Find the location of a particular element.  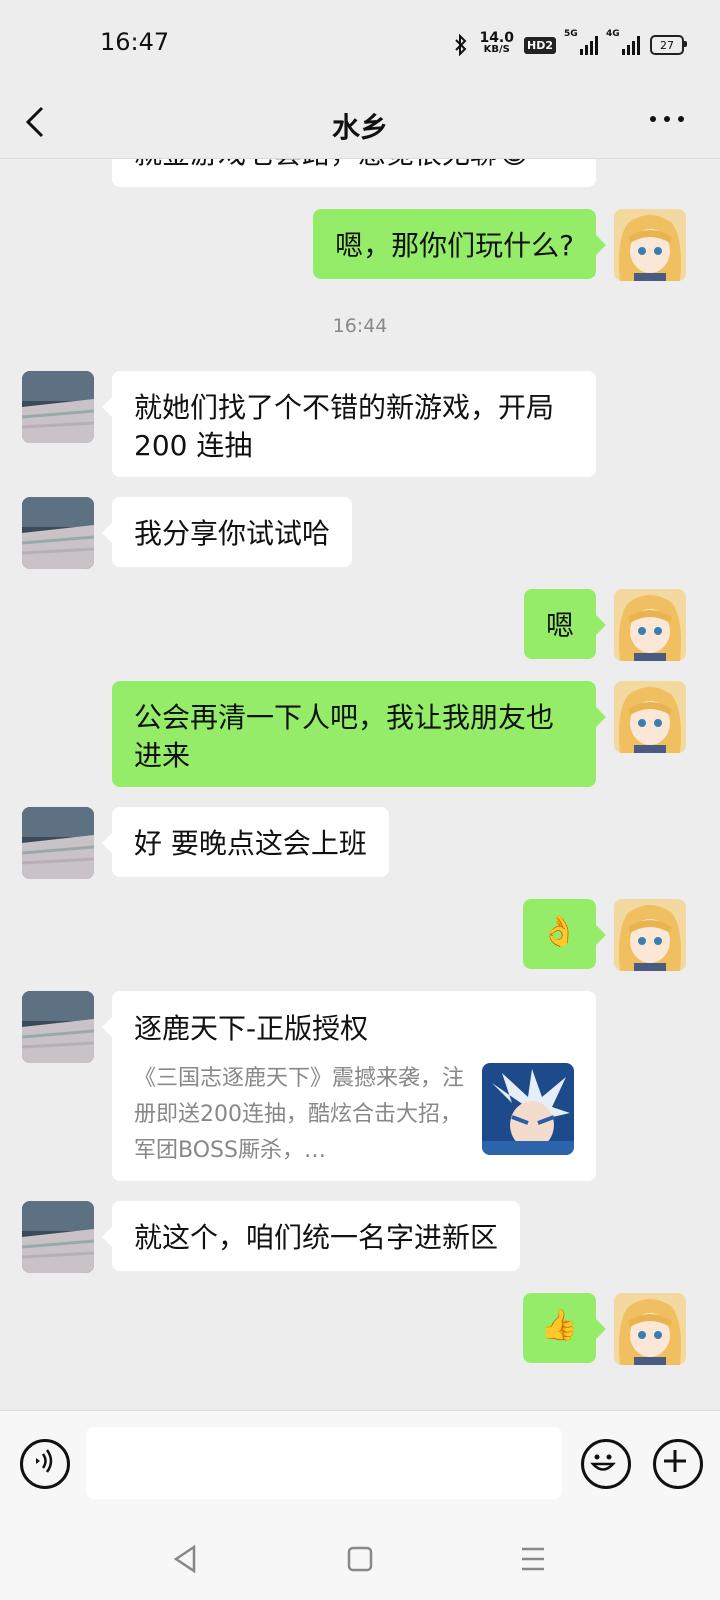

back-triangle-icon is located at coordinates (185, 1559).